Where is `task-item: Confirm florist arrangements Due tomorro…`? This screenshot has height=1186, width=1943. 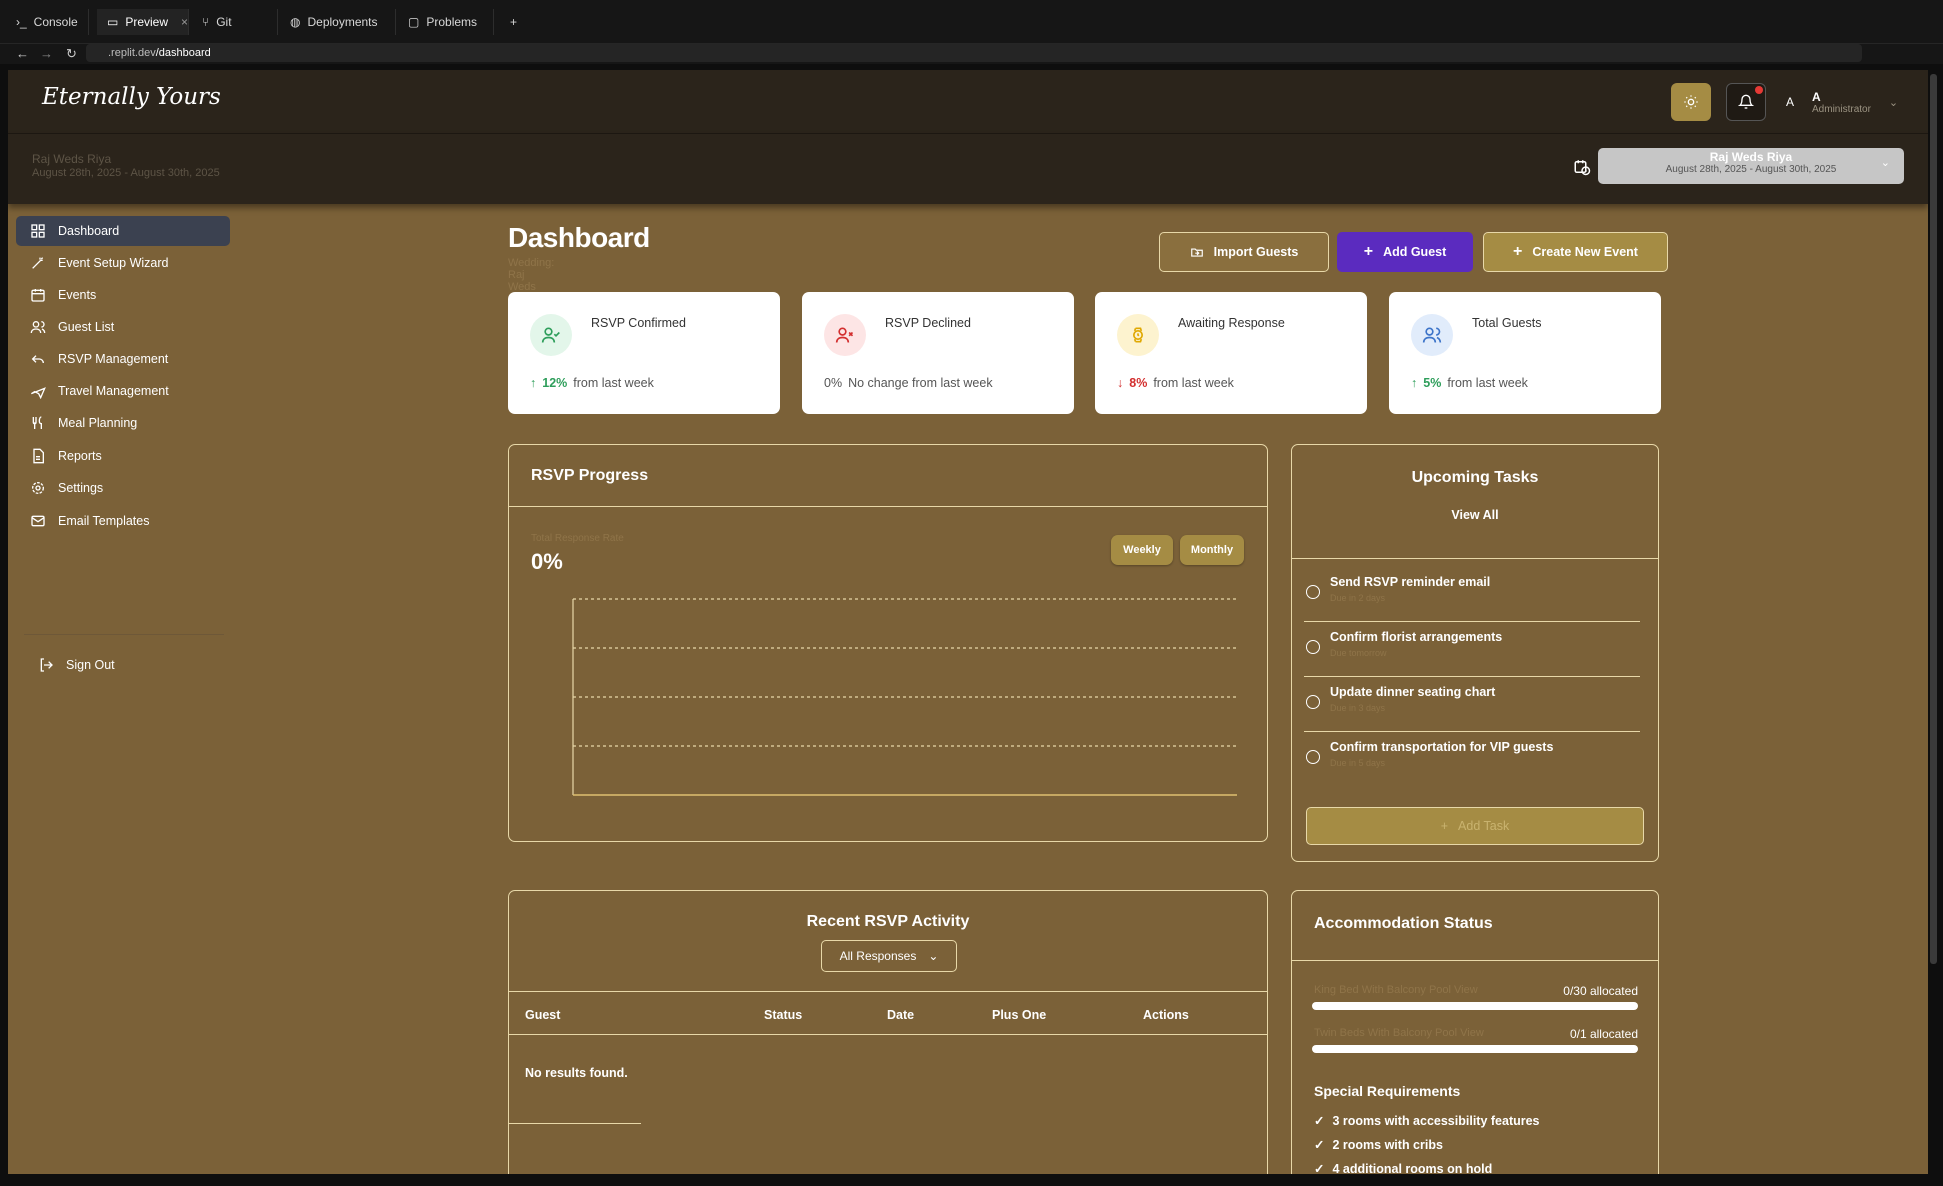
task-item: Confirm florist arrangements Due tomorro… is located at coordinates (1472, 649).